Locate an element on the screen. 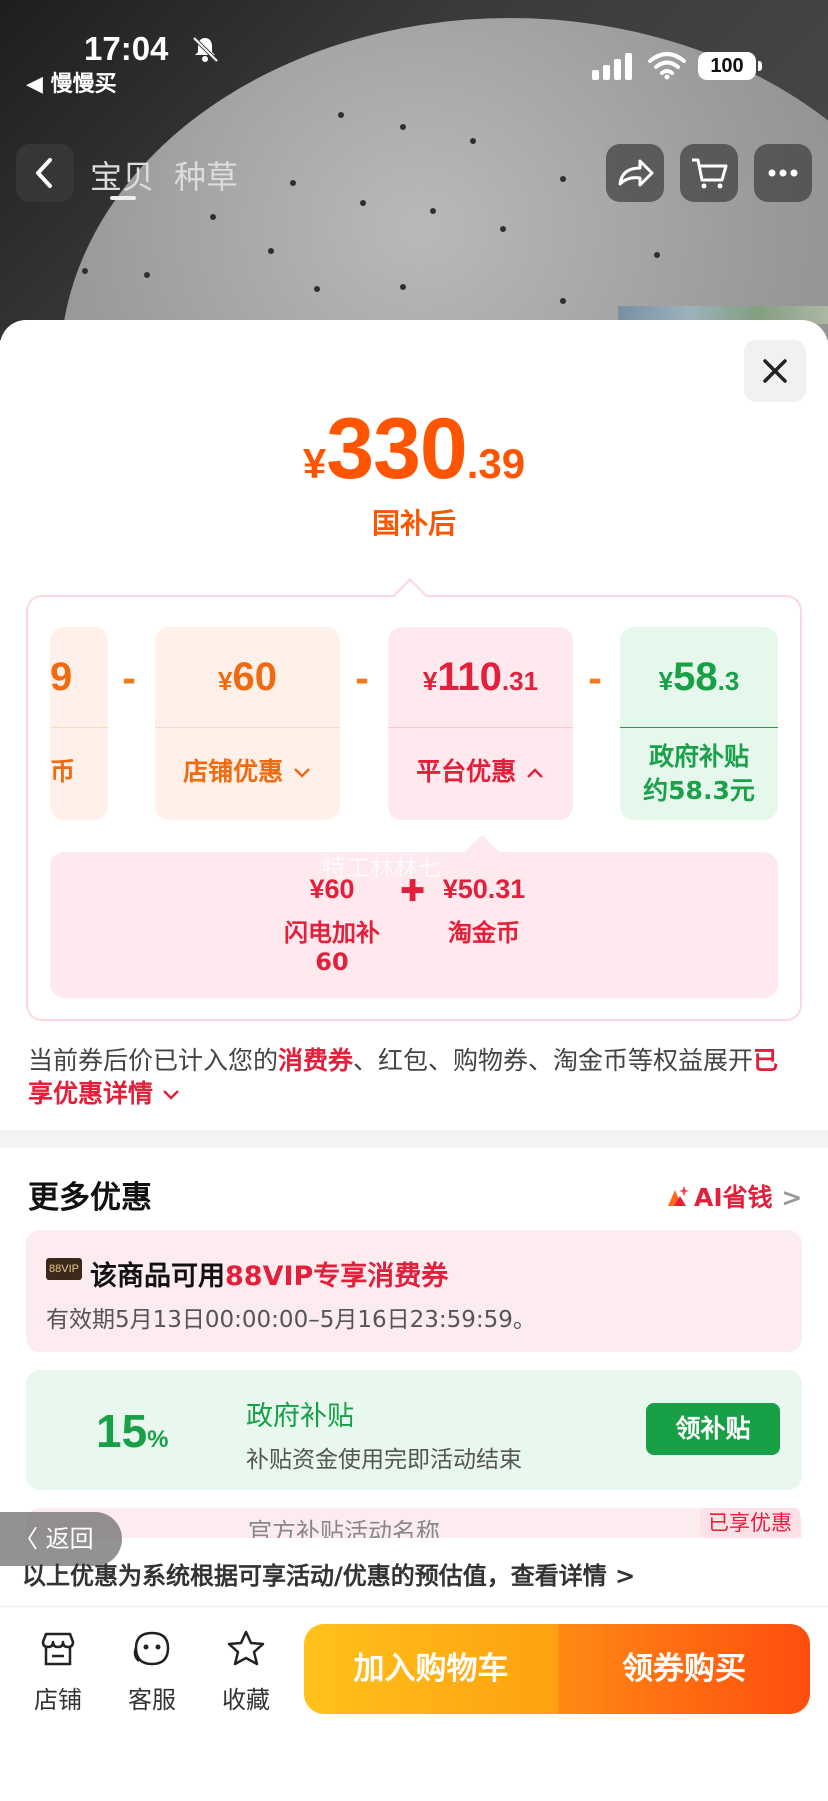 This screenshot has height=1801, width=828. chevron-left-icon is located at coordinates (44, 173).